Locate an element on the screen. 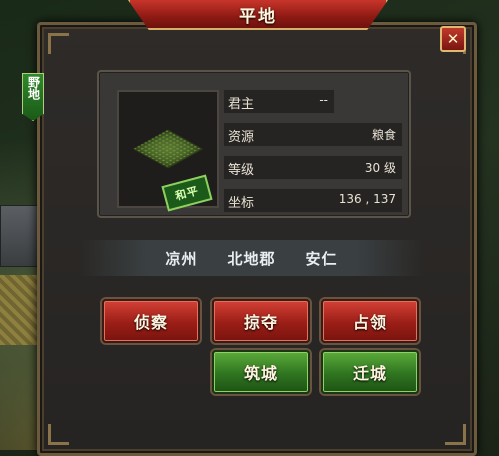  tile-type-tag: 野地 is located at coordinates (33, 97).